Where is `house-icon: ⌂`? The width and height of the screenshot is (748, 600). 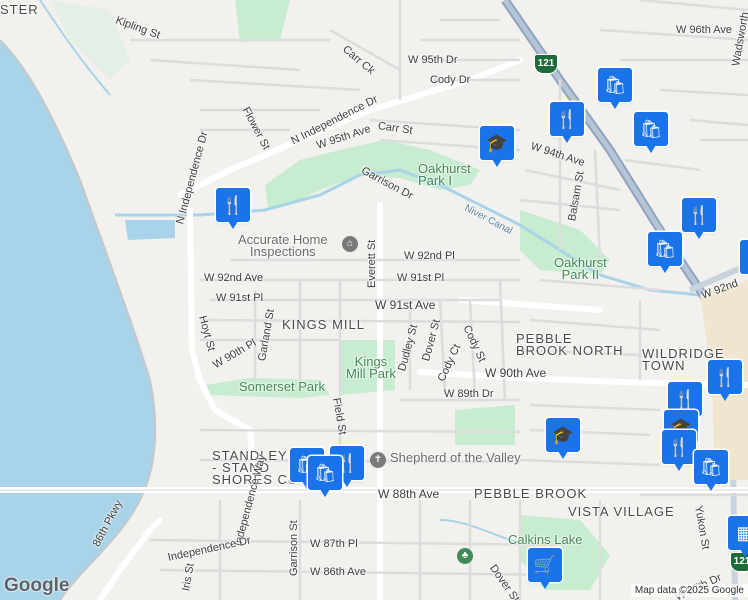 house-icon: ⌂ is located at coordinates (350, 244).